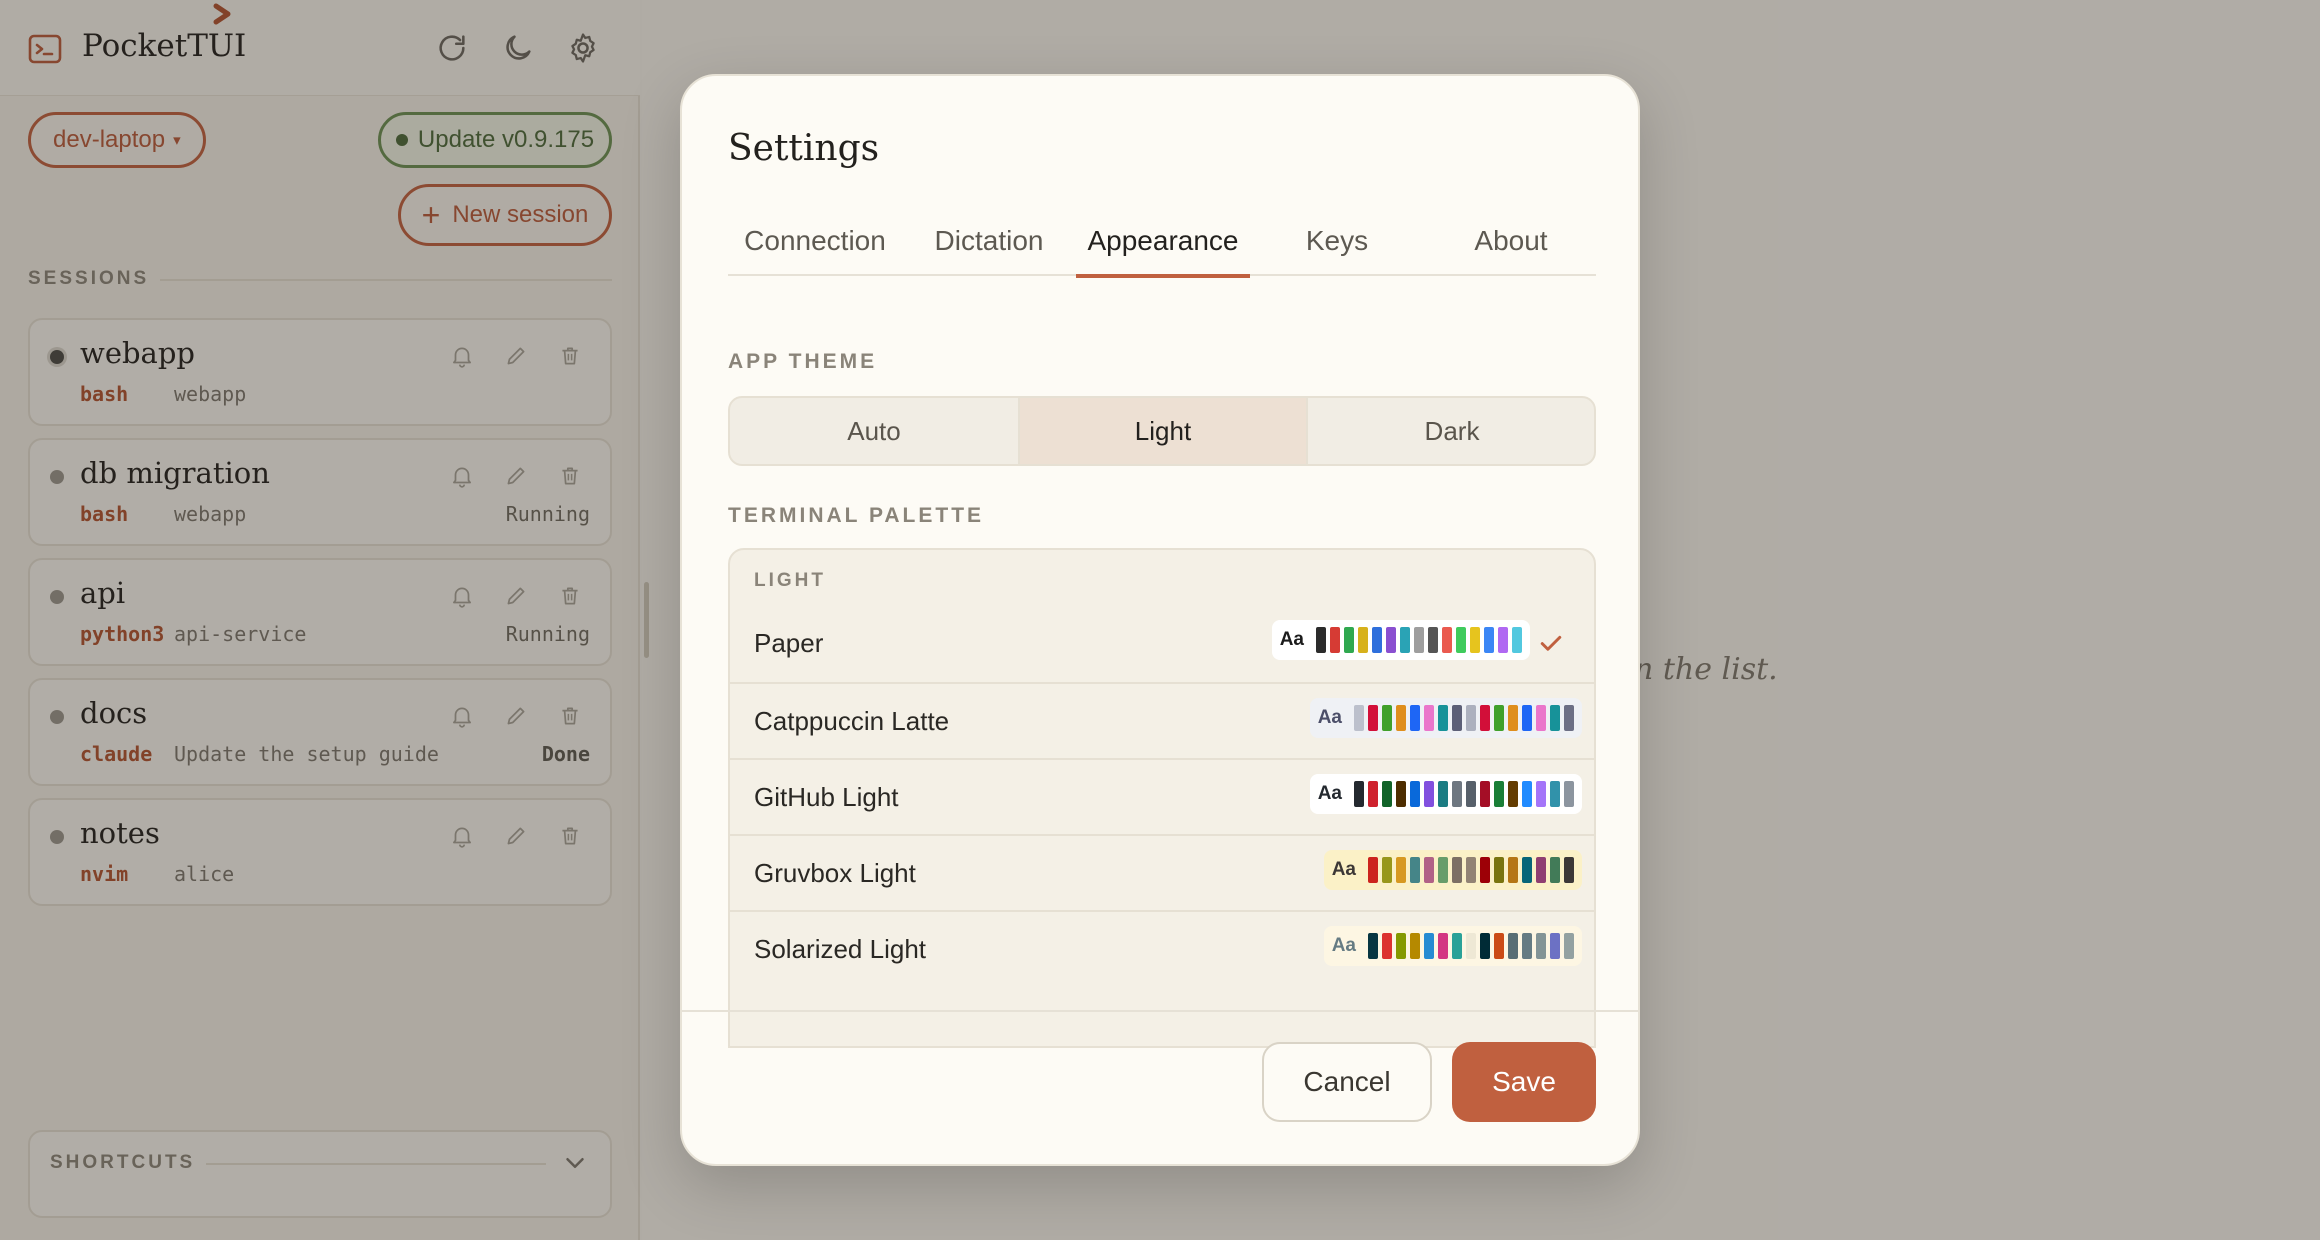 This screenshot has width=2320, height=1240. What do you see at coordinates (1162, 872) in the screenshot?
I see `palette-option: Gruvbox Light Aa` at bounding box center [1162, 872].